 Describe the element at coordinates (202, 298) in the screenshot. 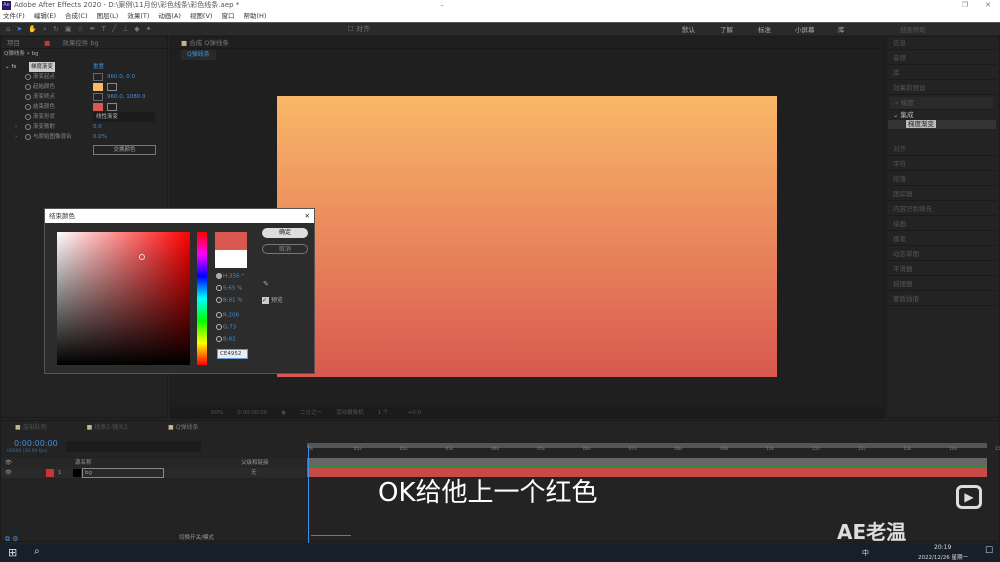

I see `hue-slider` at that location.